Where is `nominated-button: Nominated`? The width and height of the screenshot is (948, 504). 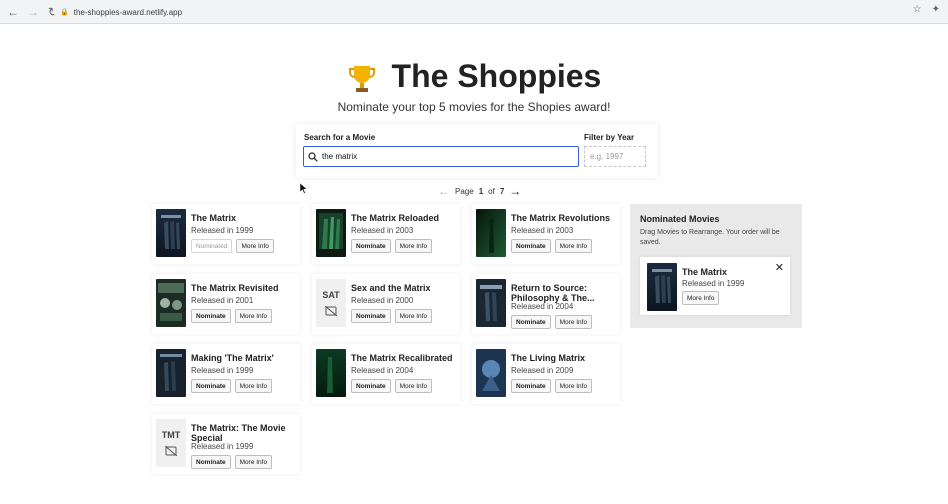
nominated-button: Nominated is located at coordinates (212, 246).